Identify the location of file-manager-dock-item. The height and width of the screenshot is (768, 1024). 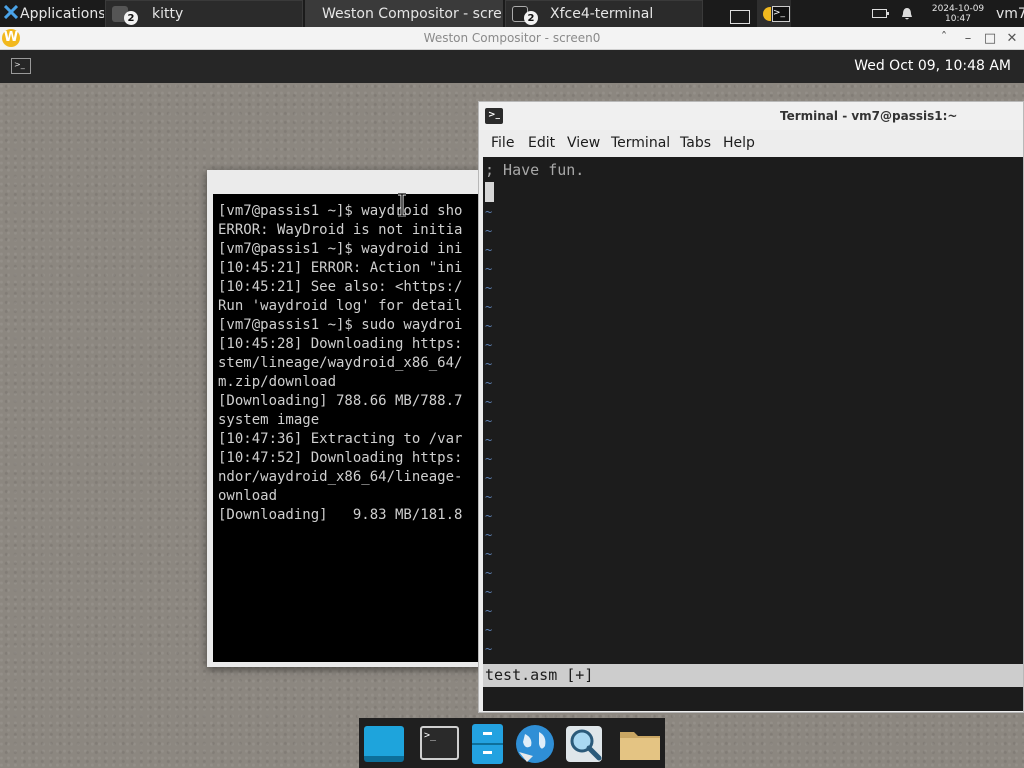
(488, 744).